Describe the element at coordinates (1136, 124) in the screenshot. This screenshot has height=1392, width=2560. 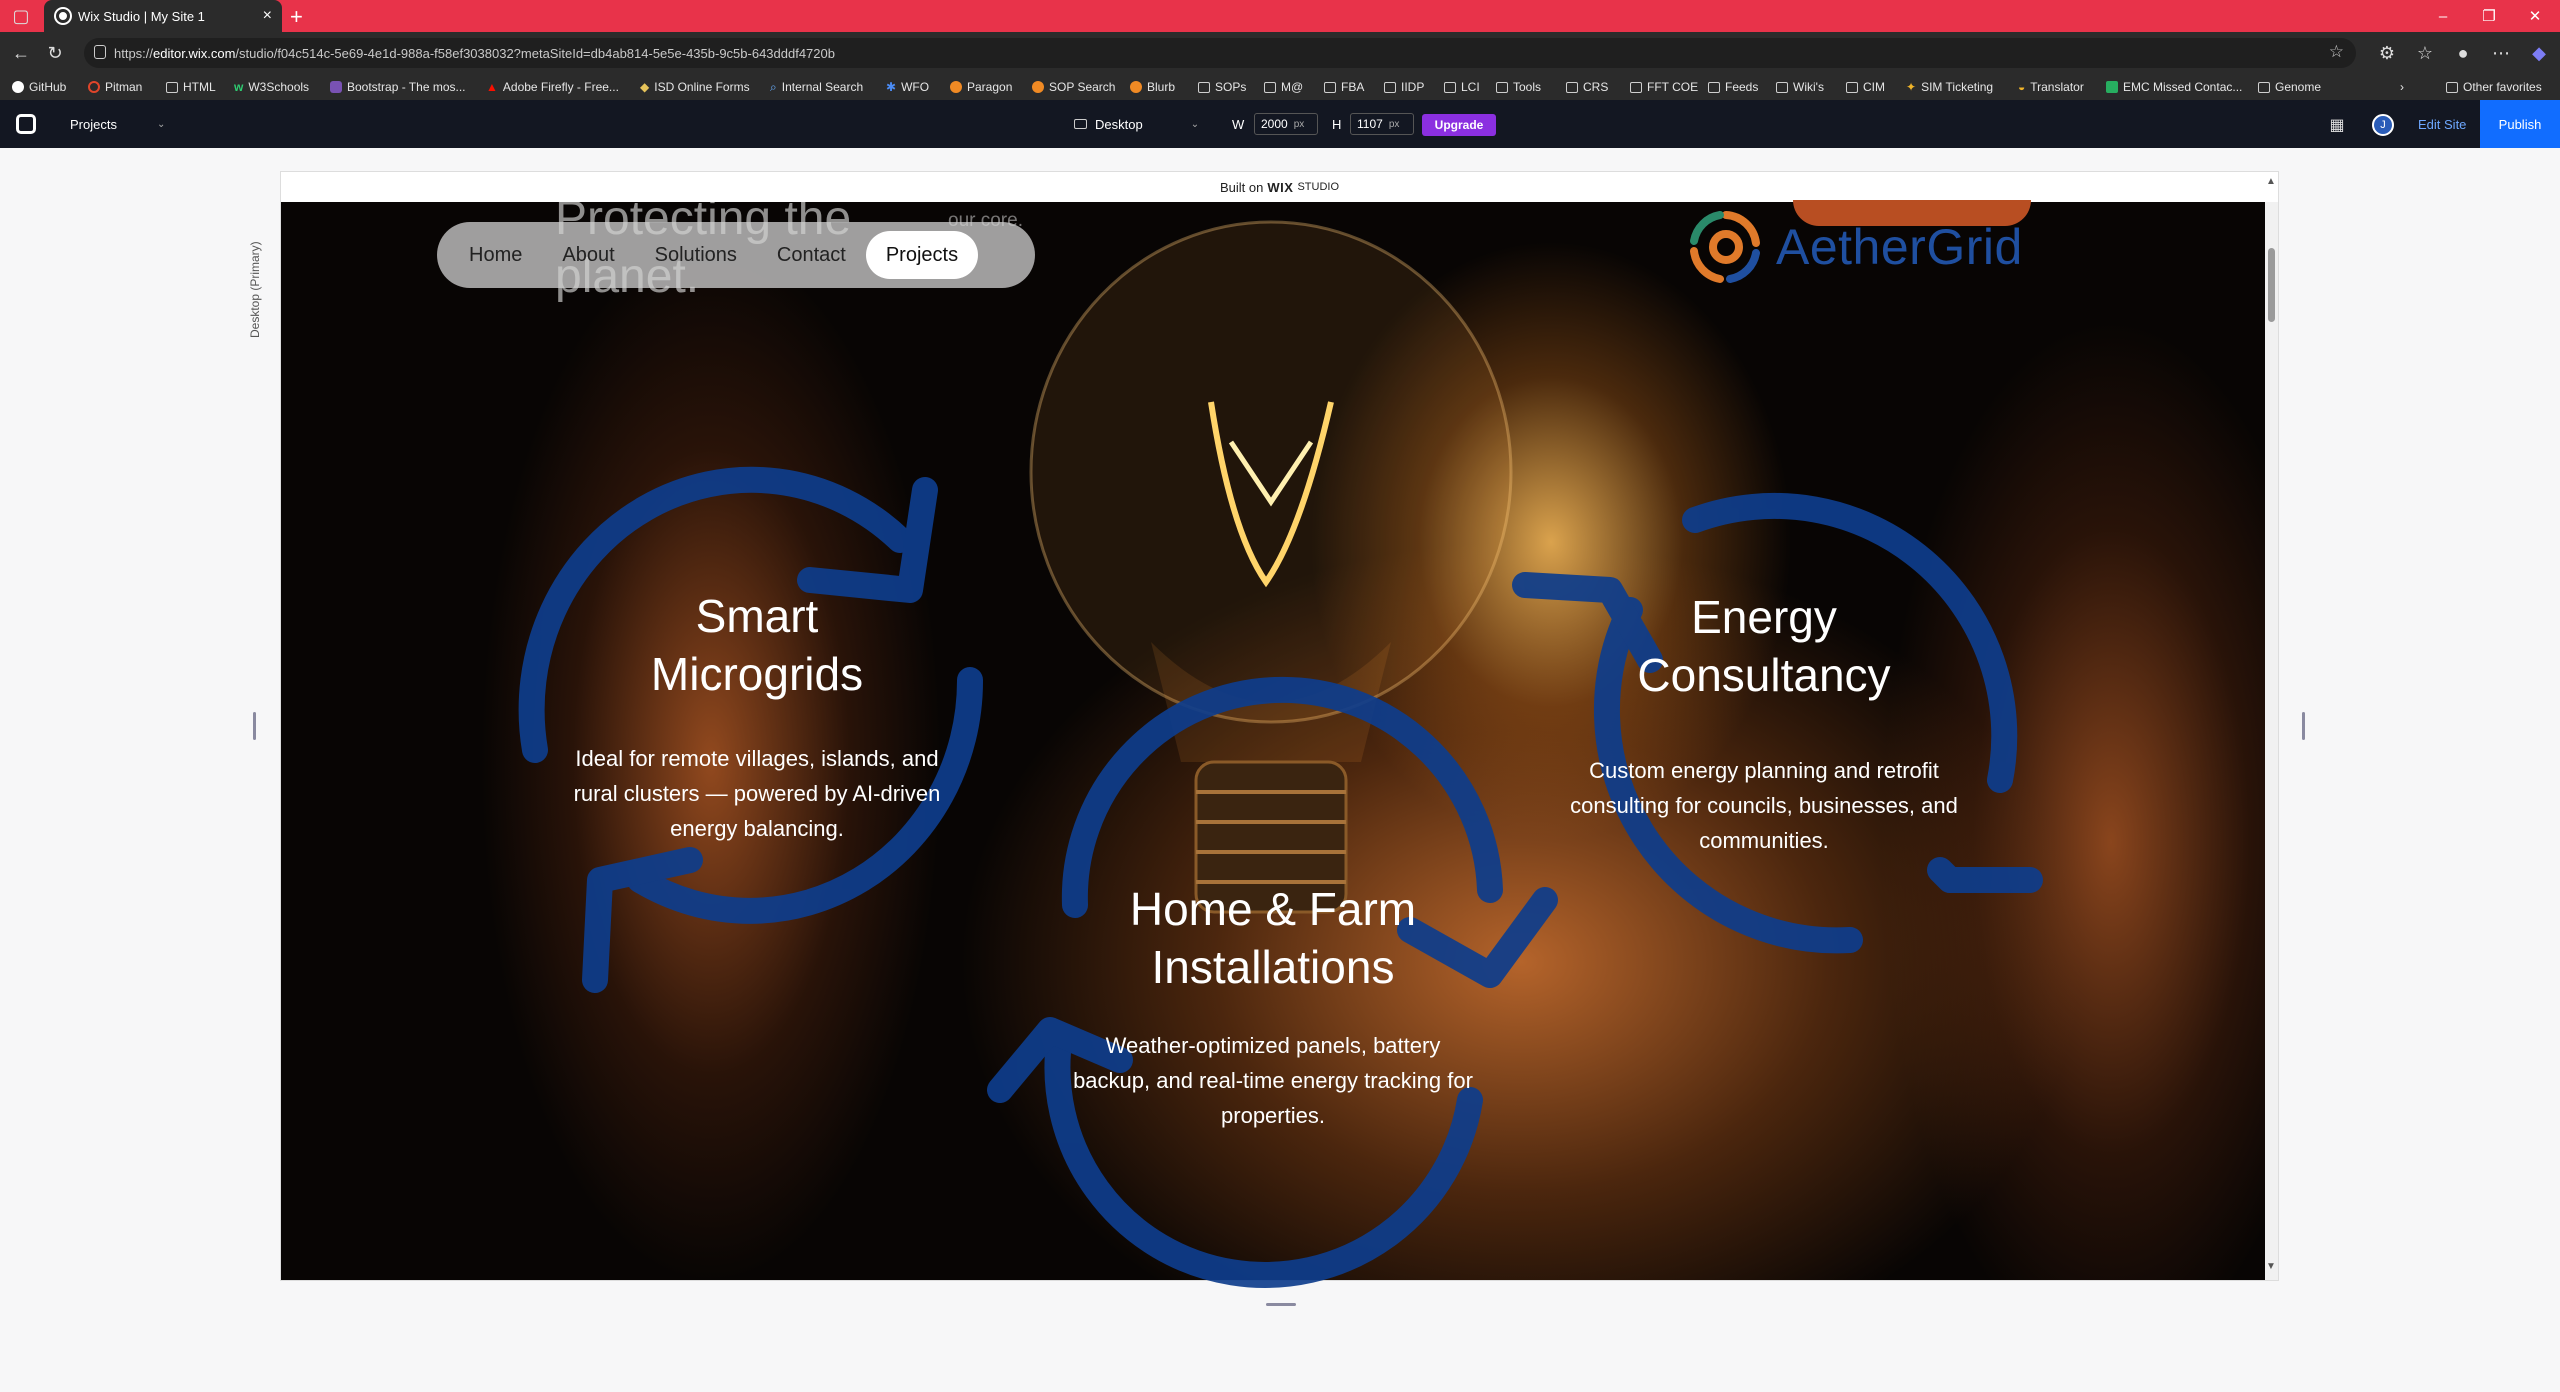
I see `device-selector: Desktop ⌄` at that location.